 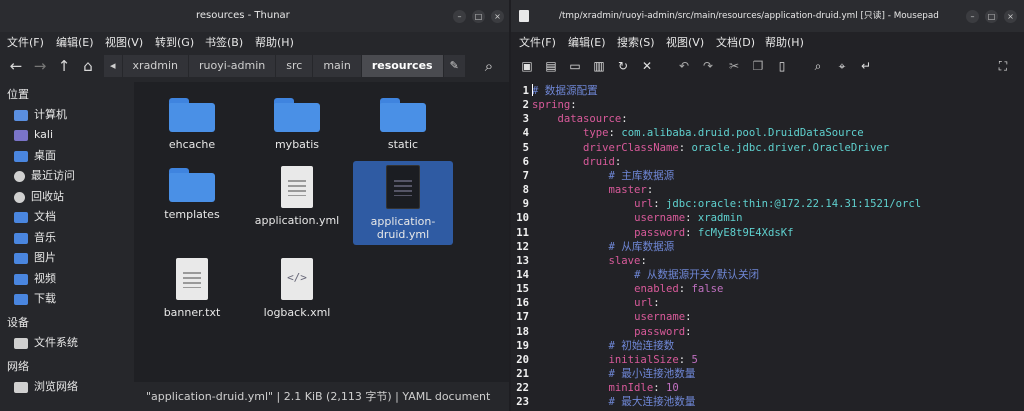 What do you see at coordinates (73, 387) in the screenshot?
I see `sidebar-item-browse-network: 浏览网络` at bounding box center [73, 387].